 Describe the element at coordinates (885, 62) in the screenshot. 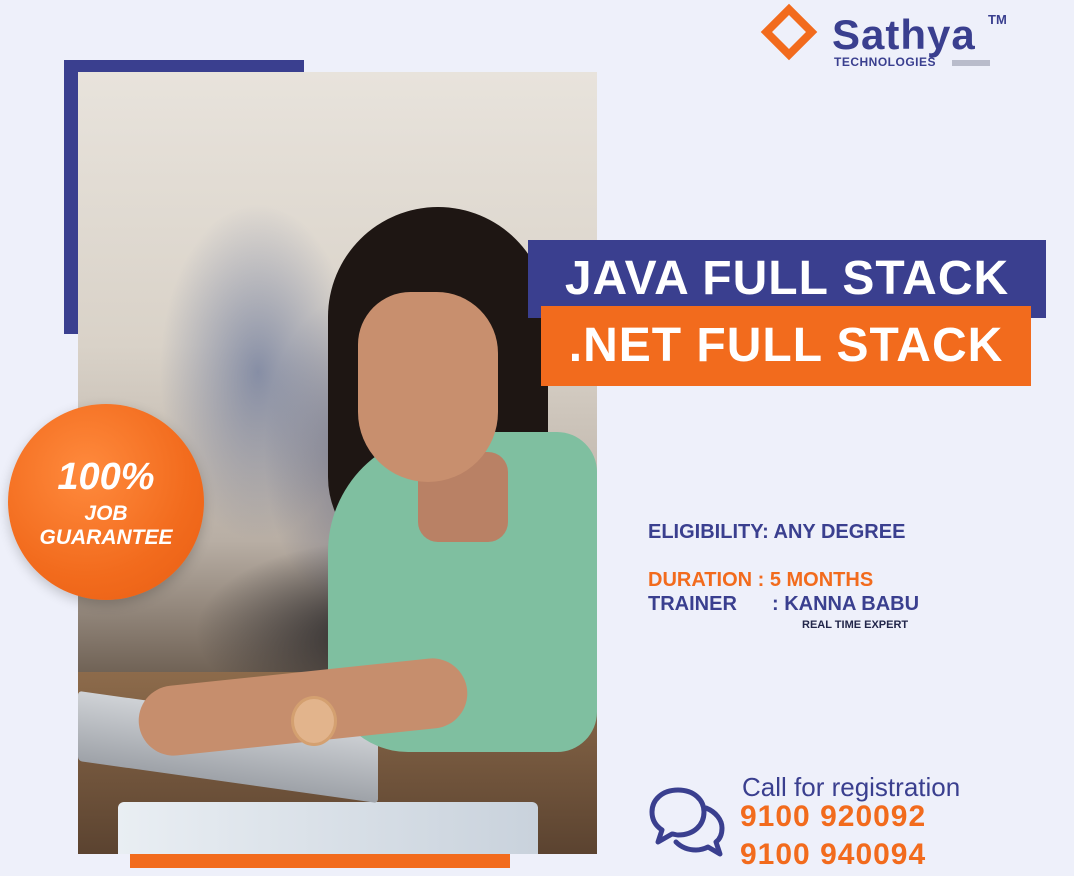

I see `brand-subtitle: TECHNOLOGIES` at that location.